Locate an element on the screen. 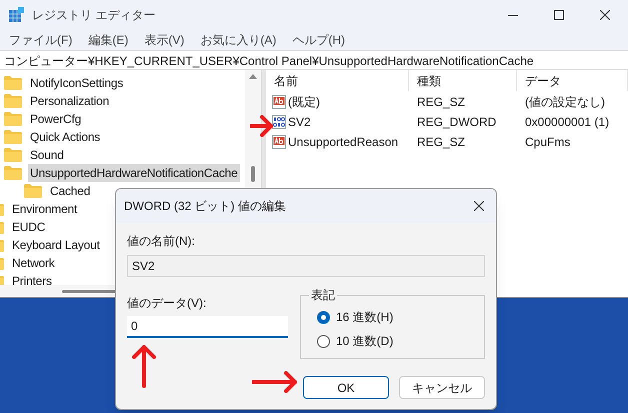 The image size is (628, 413). radio-label: 16 進数(H) is located at coordinates (365, 317).